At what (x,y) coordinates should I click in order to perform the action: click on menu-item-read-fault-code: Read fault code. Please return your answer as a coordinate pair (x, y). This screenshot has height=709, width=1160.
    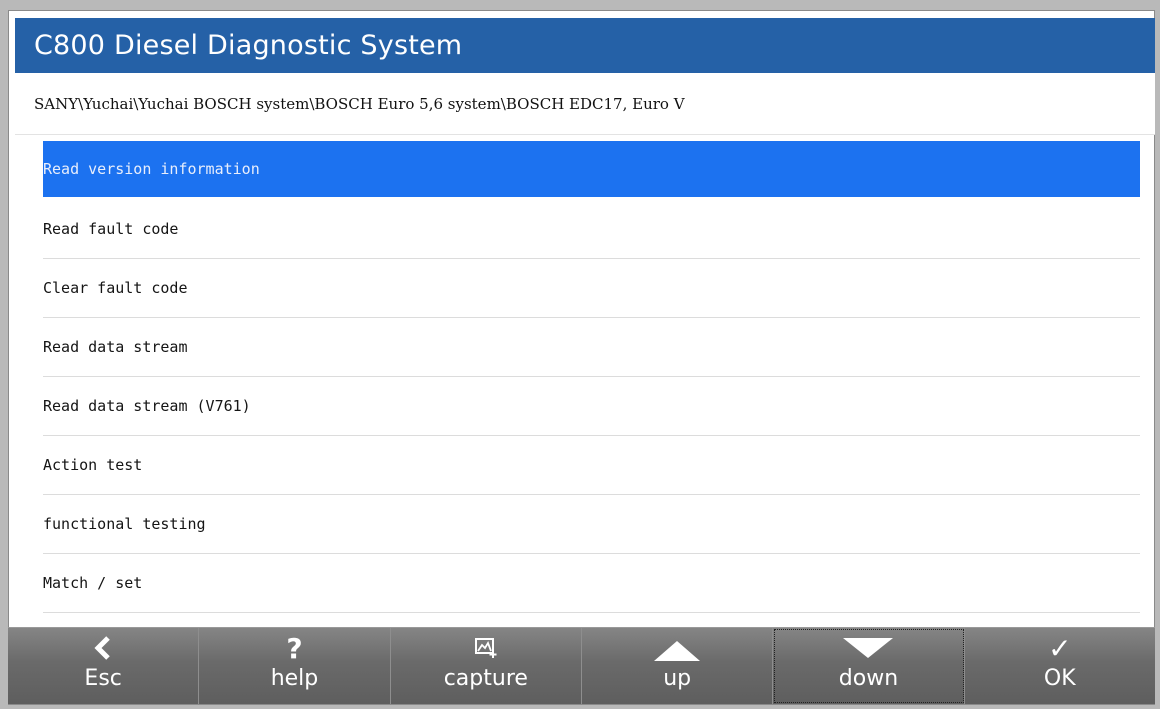
    Looking at the image, I should click on (591, 229).